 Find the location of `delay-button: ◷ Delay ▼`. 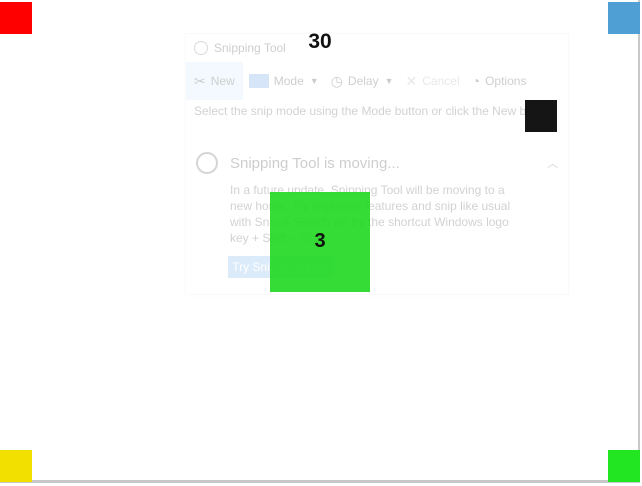

delay-button: ◷ Delay ▼ is located at coordinates (362, 81).